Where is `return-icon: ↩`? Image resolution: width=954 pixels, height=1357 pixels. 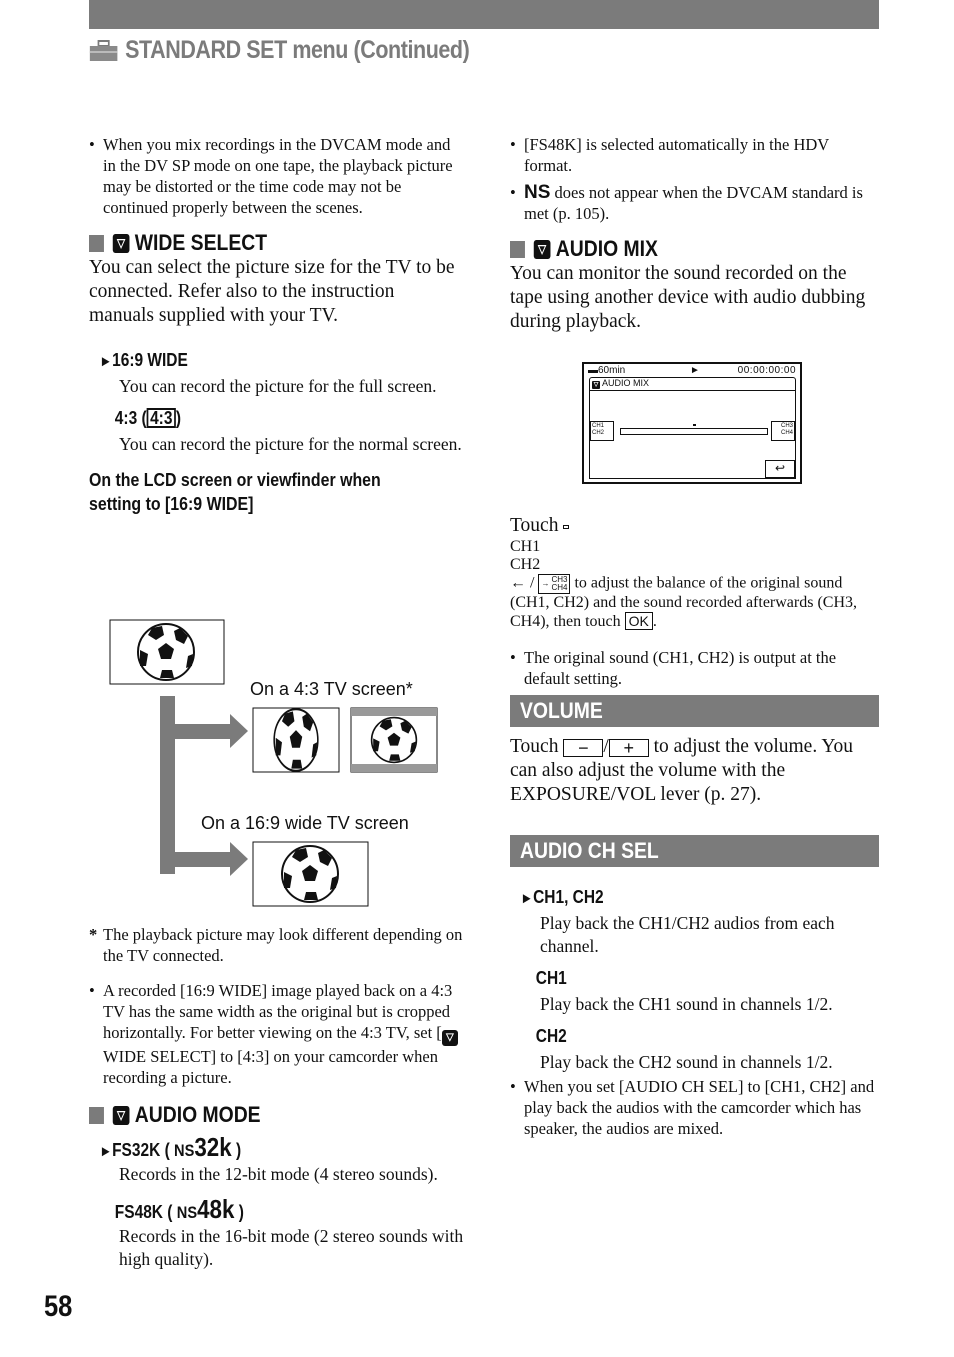
return-icon: ↩ is located at coordinates (780, 468).